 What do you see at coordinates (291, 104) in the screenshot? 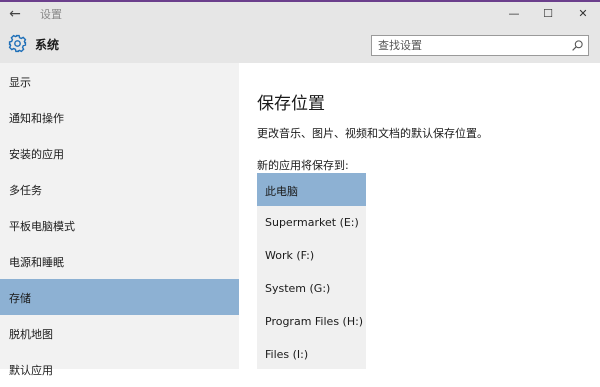
I see `page-title: 保存位置` at bounding box center [291, 104].